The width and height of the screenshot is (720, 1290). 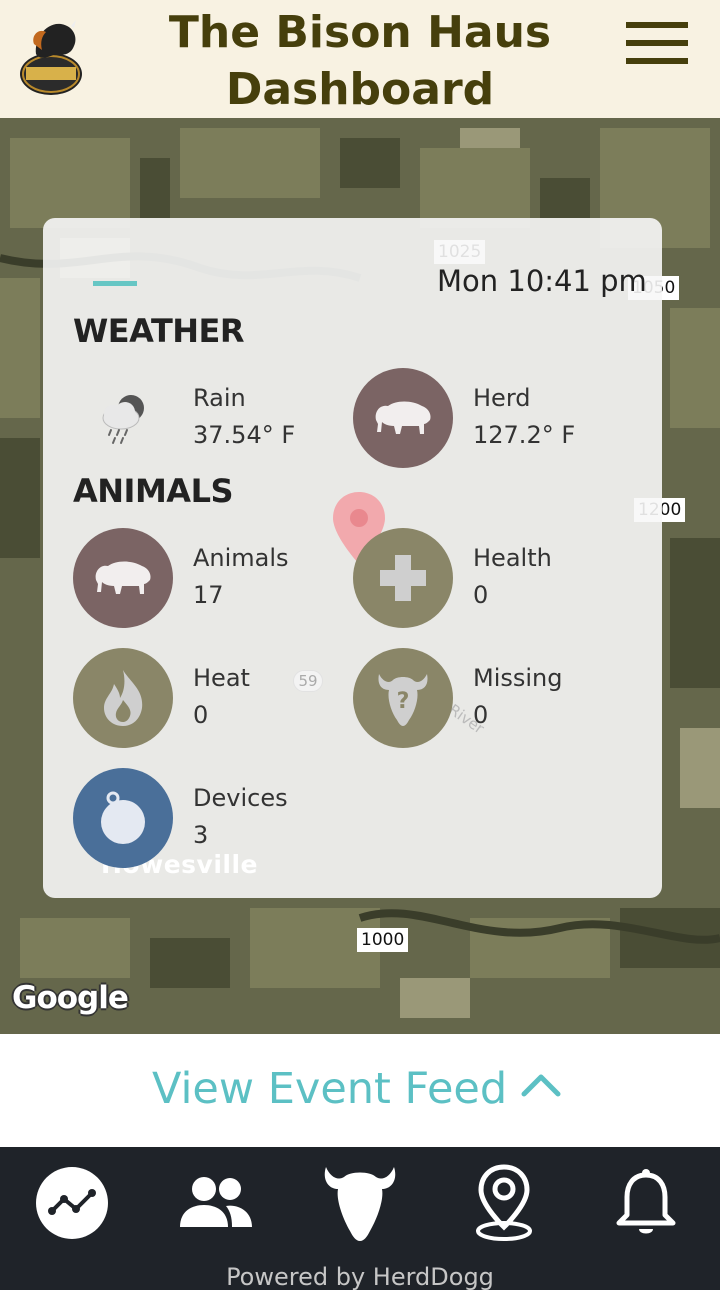 I want to click on title-line-2: Dashboard, so click(x=360, y=89).